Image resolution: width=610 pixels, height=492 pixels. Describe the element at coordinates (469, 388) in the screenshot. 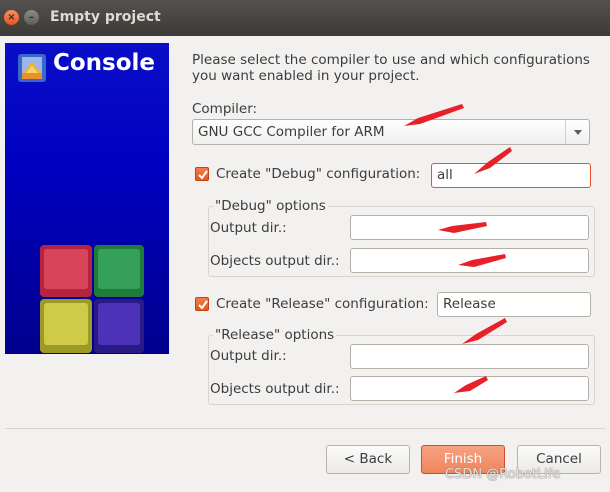

I see `release-objects-dir-input` at that location.